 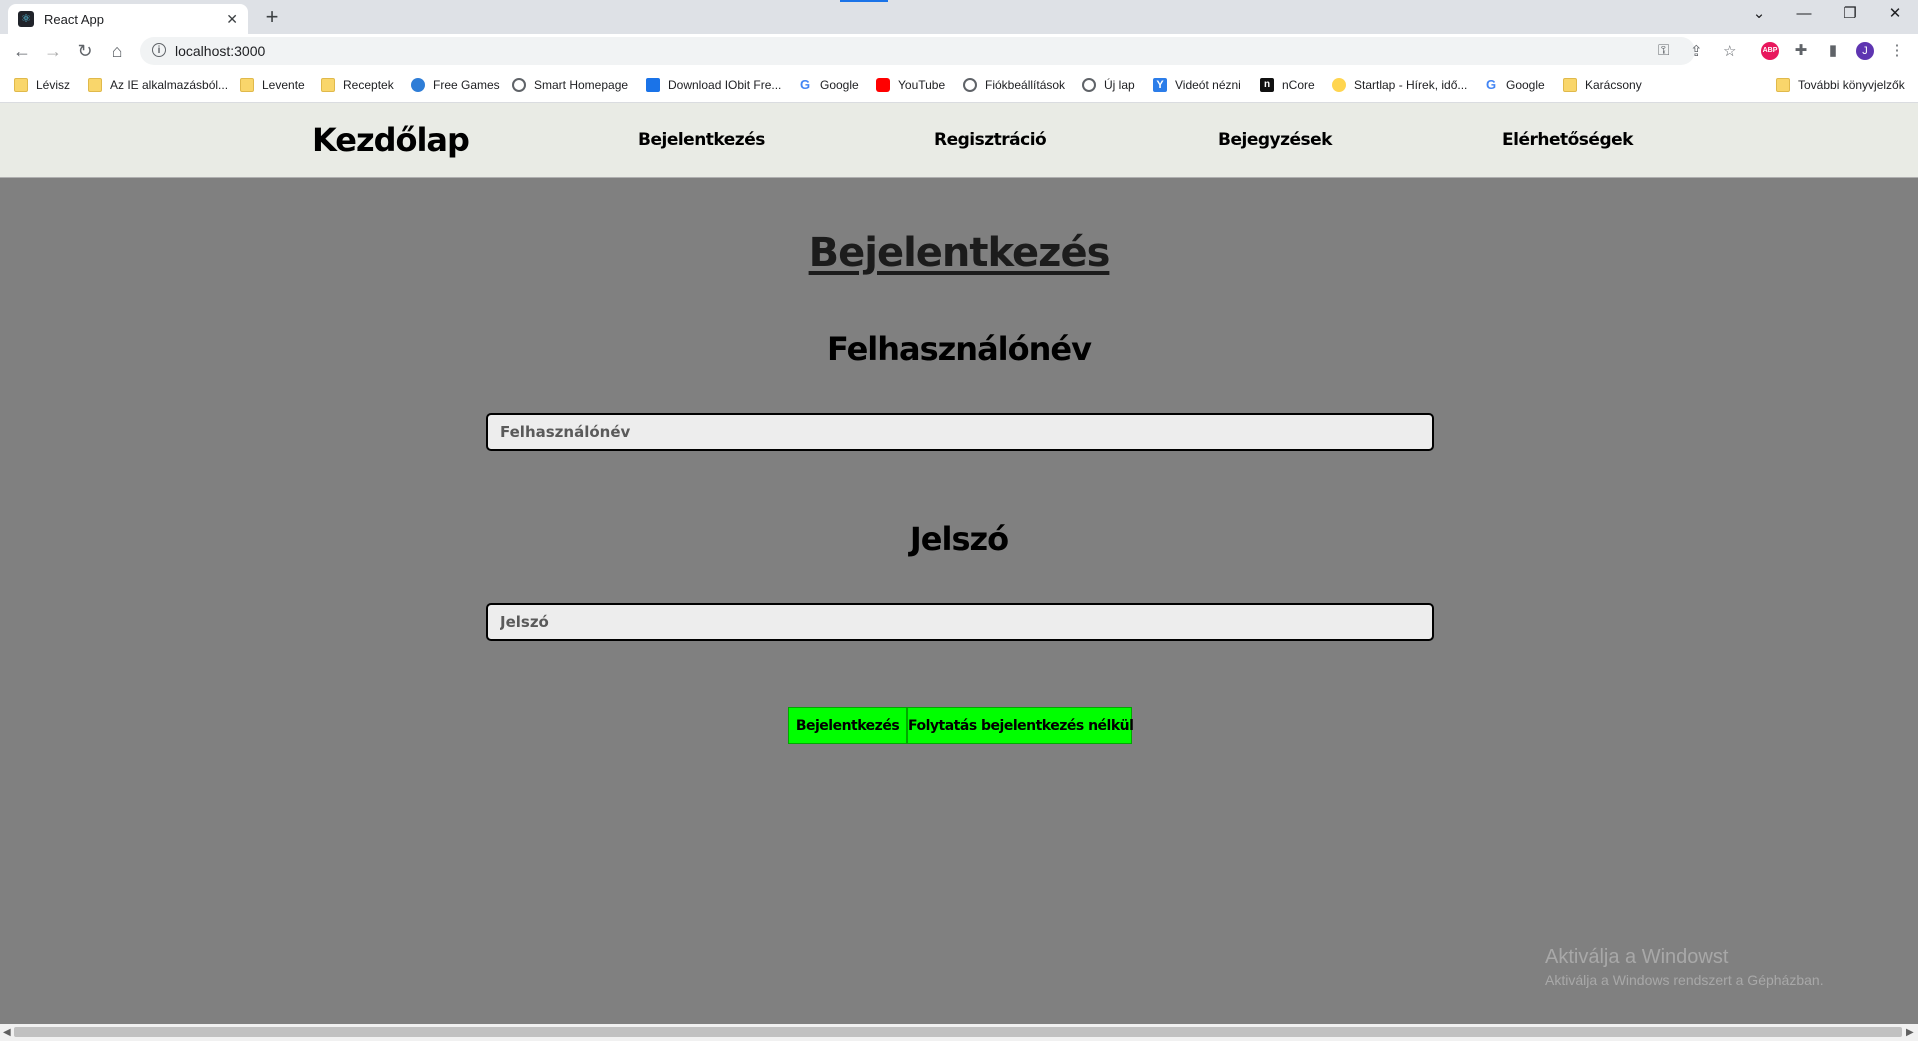 I want to click on close-window-button: ✕, so click(x=1895, y=15).